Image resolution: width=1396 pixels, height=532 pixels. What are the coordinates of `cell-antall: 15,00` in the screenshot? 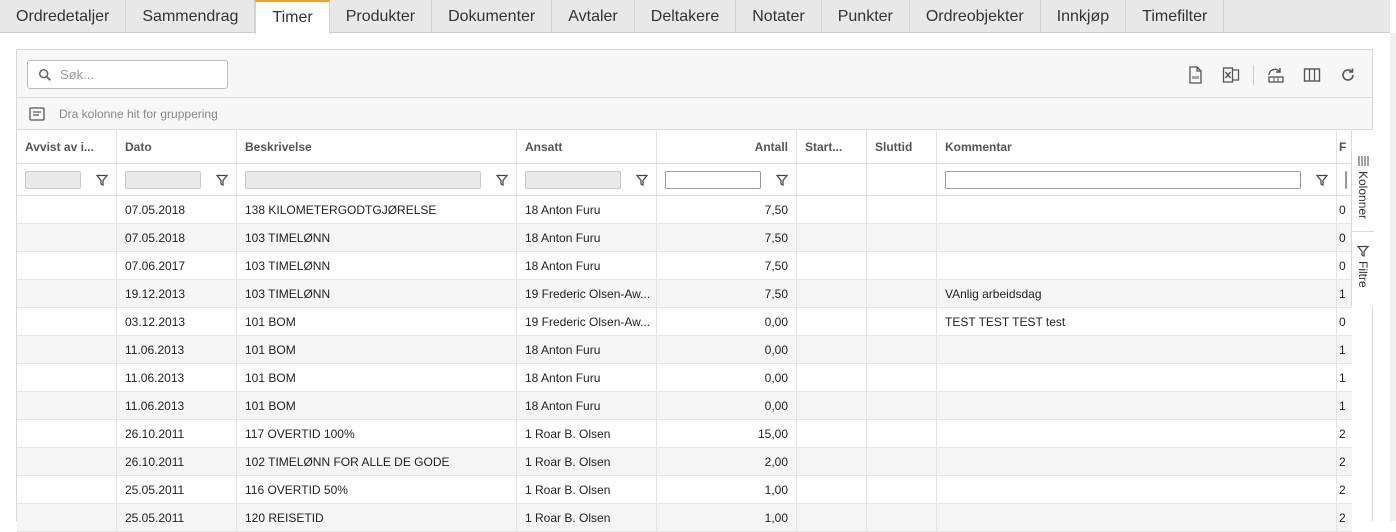 It's located at (727, 433).